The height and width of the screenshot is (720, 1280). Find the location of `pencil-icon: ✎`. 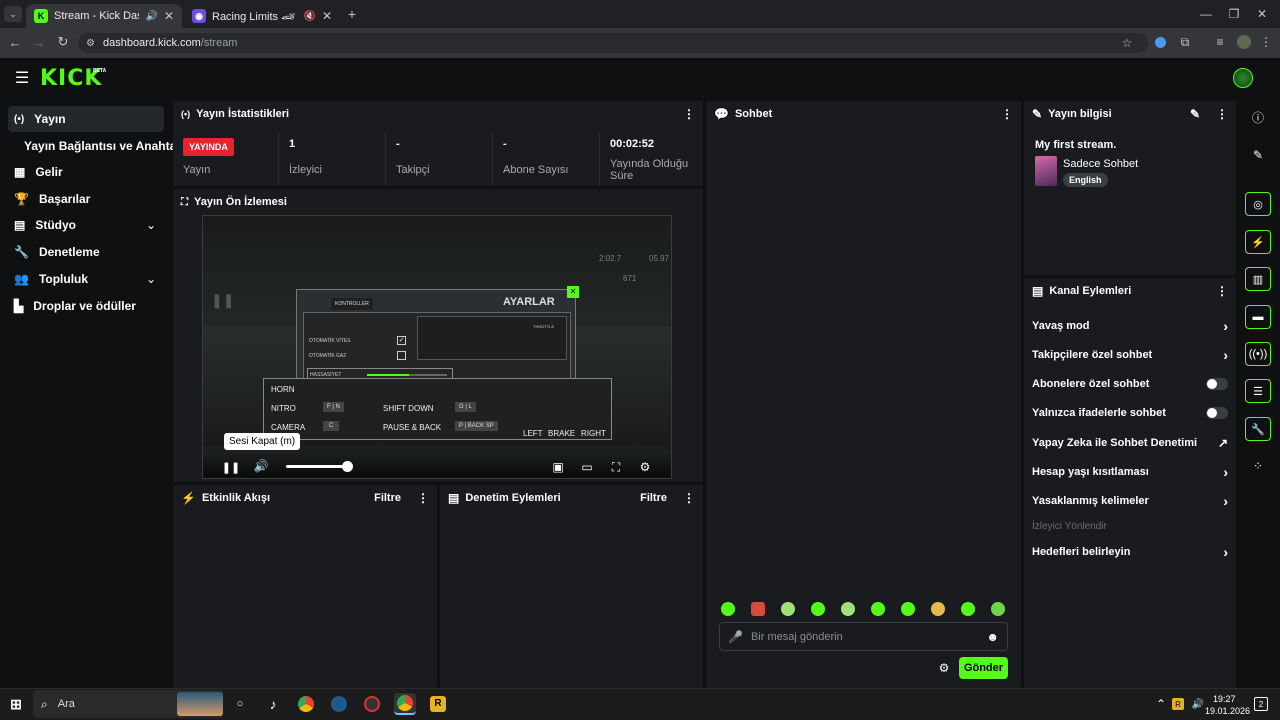

pencil-icon: ✎ is located at coordinates (1258, 155).